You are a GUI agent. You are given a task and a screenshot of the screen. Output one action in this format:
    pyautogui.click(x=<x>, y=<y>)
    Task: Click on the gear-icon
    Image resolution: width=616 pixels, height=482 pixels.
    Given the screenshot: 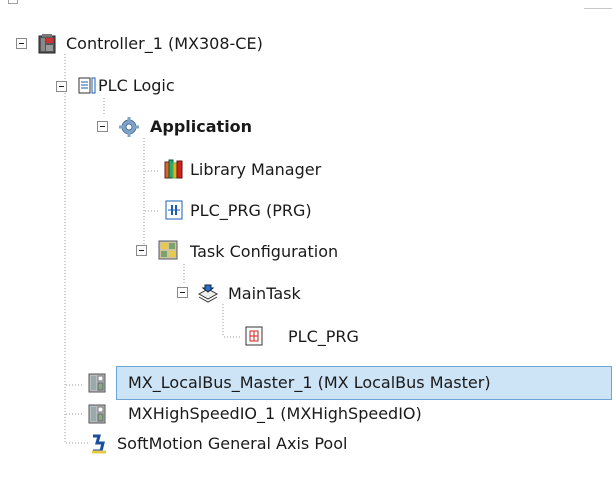 What is the action you would take?
    pyautogui.click(x=129, y=127)
    